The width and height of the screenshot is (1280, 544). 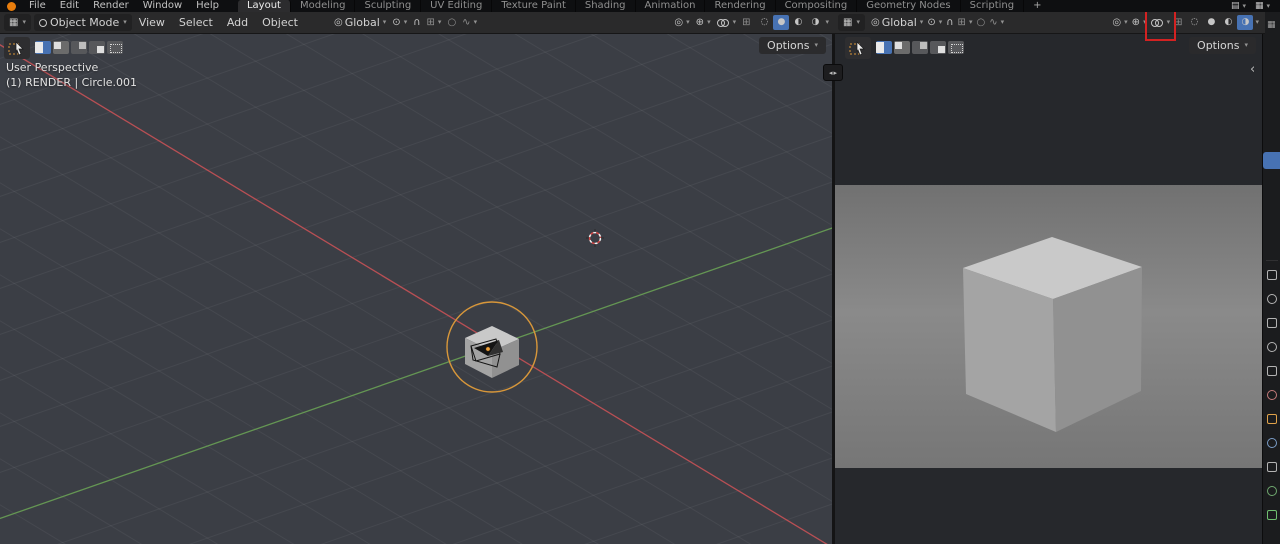 I want to click on properties-tab-modifiers-icon, so click(x=1272, y=443).